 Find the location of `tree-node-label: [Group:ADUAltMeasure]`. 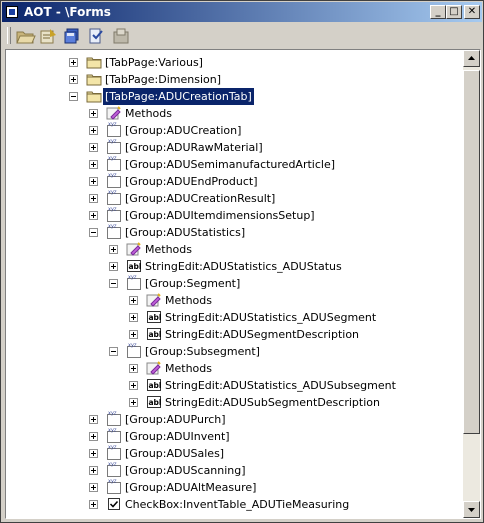

tree-node-label: [Group:ADUAltMeasure] is located at coordinates (190, 487).